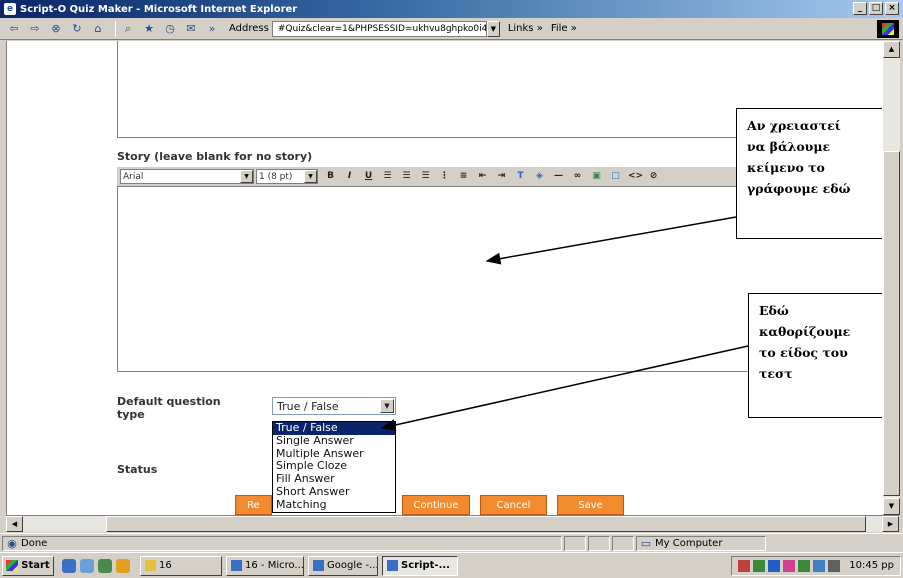 The height and width of the screenshot is (578, 903). What do you see at coordinates (876, 8) in the screenshot?
I see `maximize-button: □` at bounding box center [876, 8].